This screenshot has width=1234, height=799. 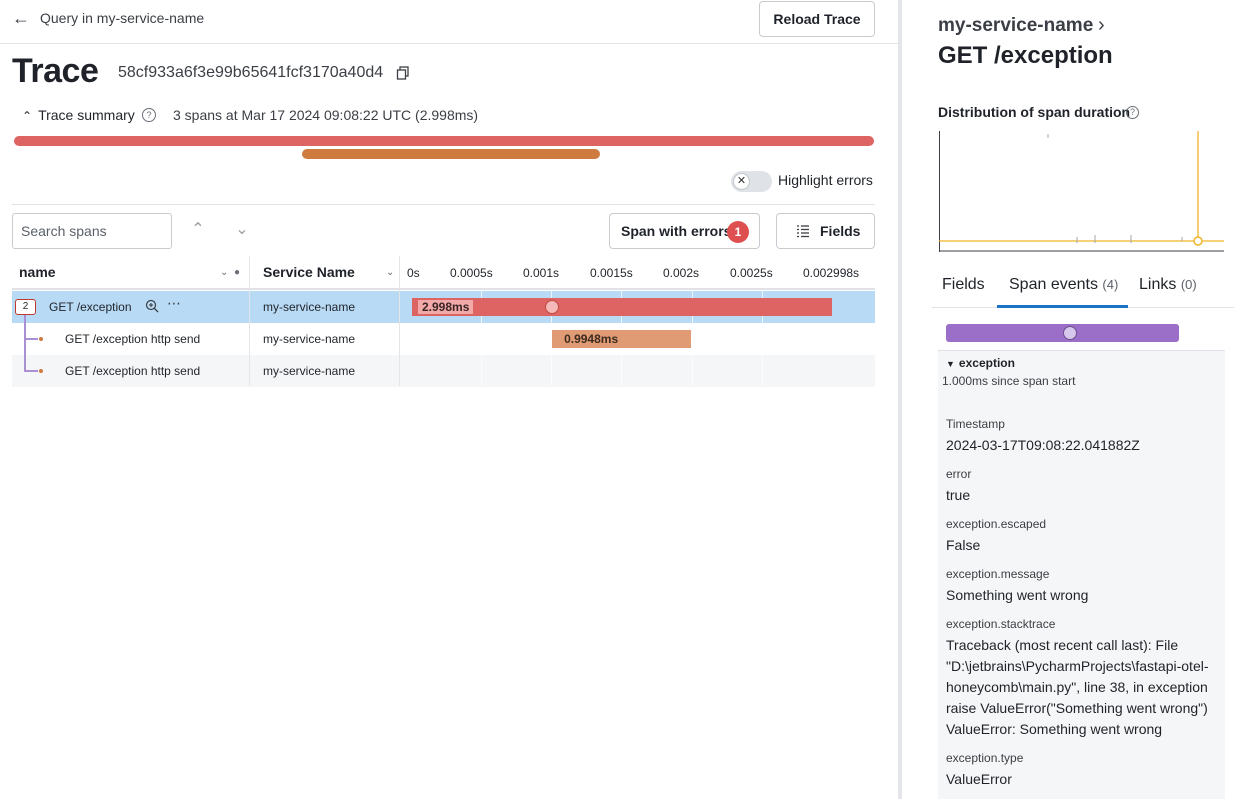 I want to click on tab-label: Fields, so click(x=963, y=284).